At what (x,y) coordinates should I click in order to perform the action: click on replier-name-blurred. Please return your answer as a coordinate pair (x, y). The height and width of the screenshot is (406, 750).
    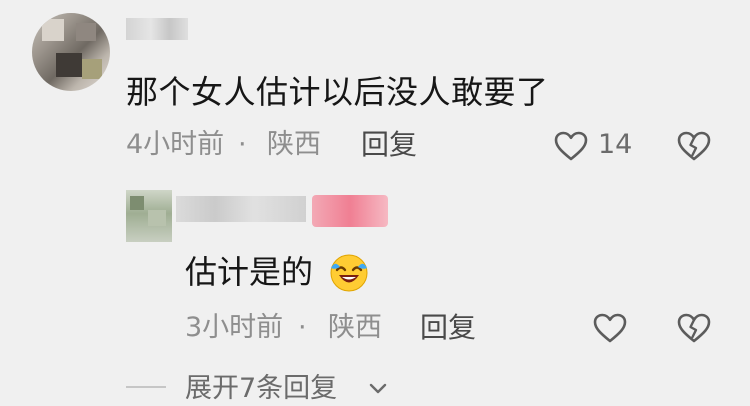
    Looking at the image, I should click on (241, 209).